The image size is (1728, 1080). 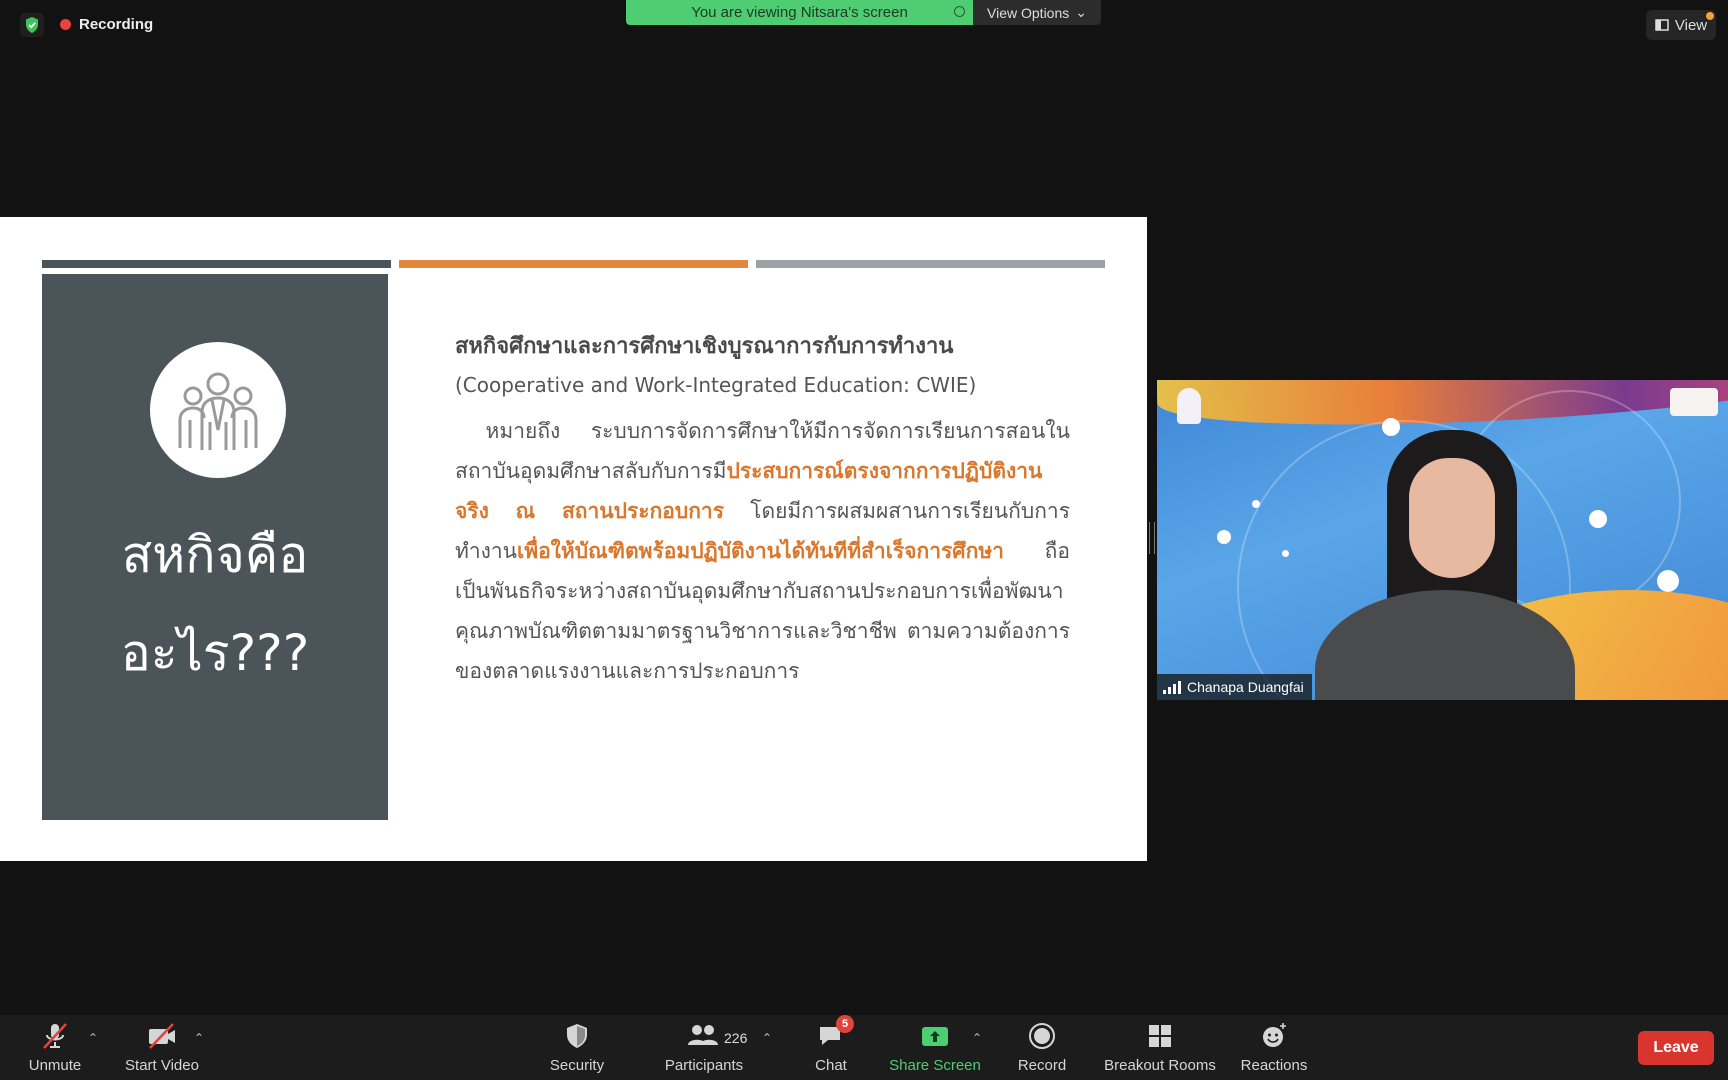 What do you see at coordinates (1452, 518) in the screenshot?
I see `participant-face` at bounding box center [1452, 518].